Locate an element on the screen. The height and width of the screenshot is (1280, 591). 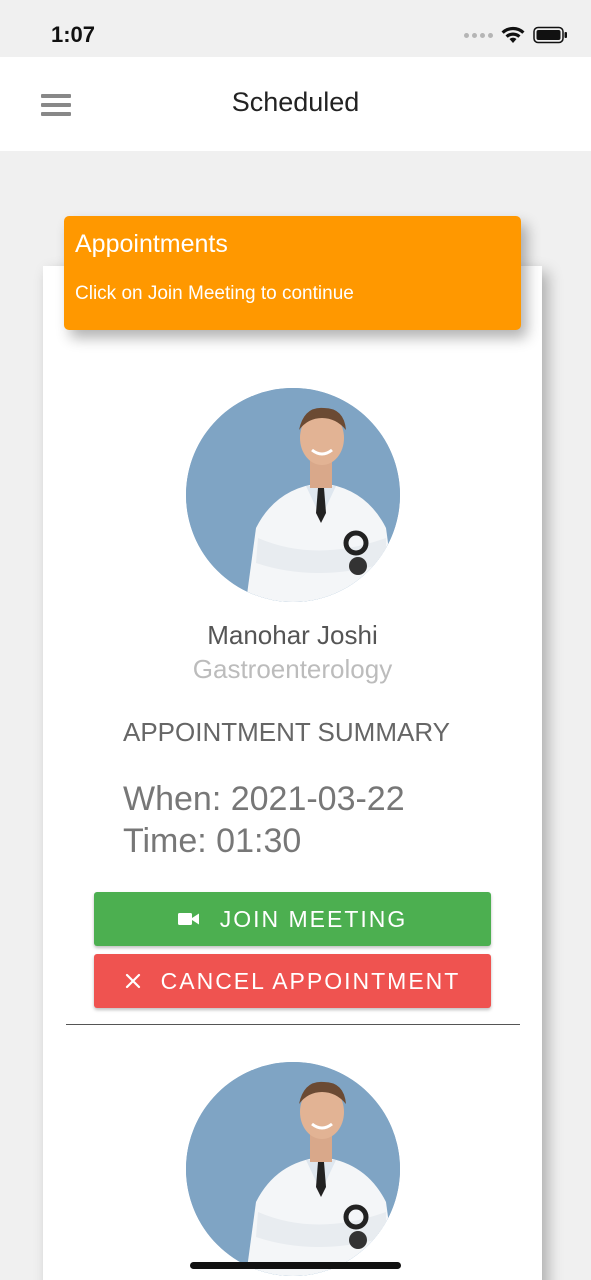
banner-subtitle: Click on Join Meeting to continue is located at coordinates (214, 293).